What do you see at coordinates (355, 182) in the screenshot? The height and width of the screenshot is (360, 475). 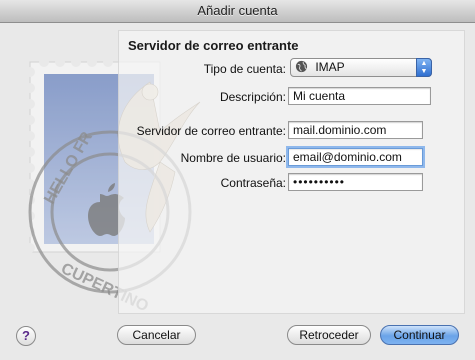 I see `password-field: ••••••••••` at bounding box center [355, 182].